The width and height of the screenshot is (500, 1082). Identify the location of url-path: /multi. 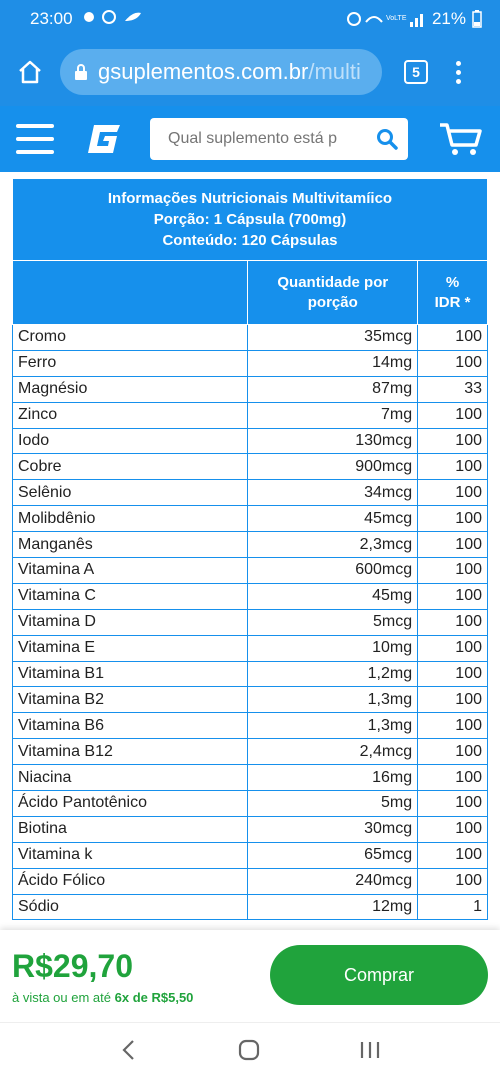
(334, 71).